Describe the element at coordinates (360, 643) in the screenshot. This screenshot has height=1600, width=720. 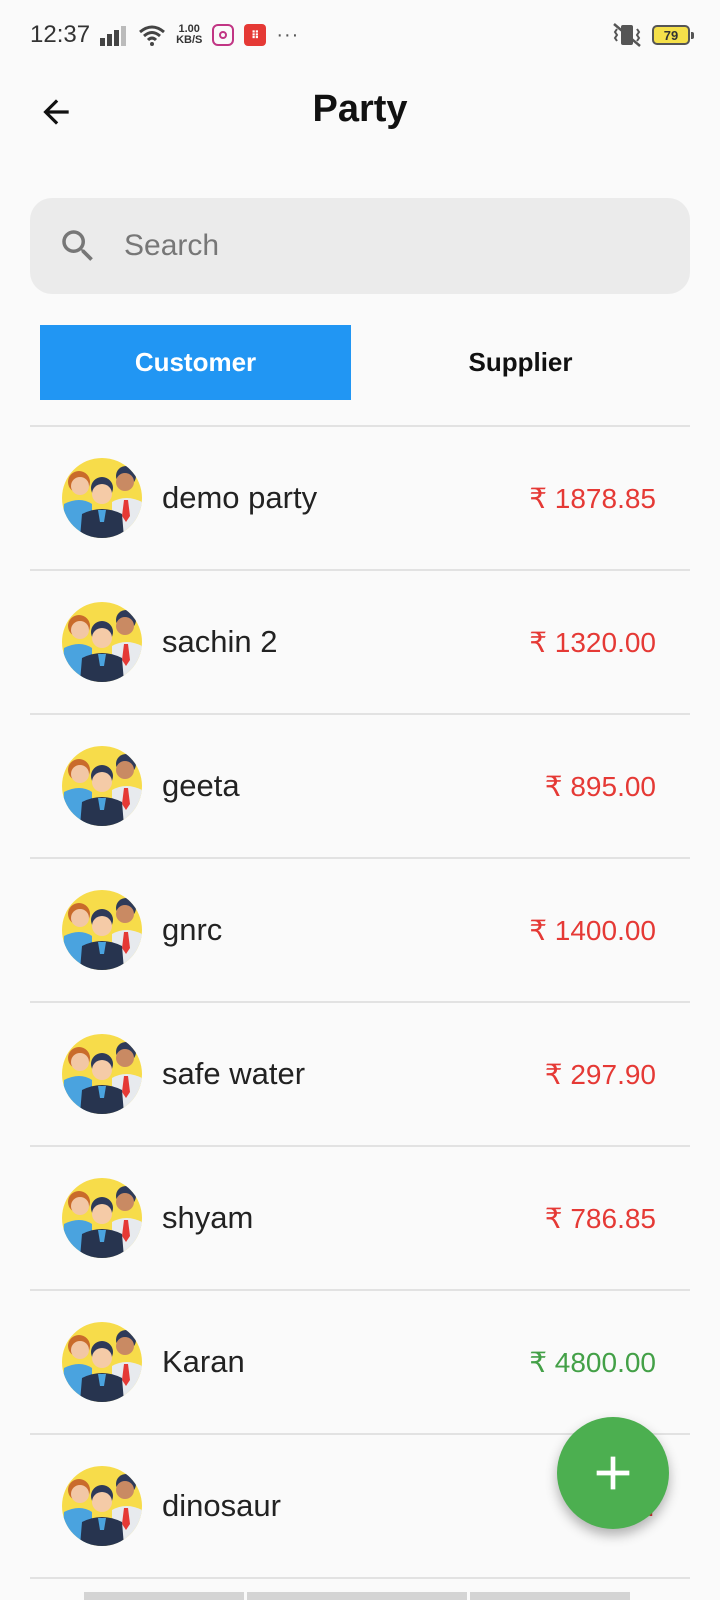
I see `party-row: sachin 2 ₹ 1320.00` at that location.